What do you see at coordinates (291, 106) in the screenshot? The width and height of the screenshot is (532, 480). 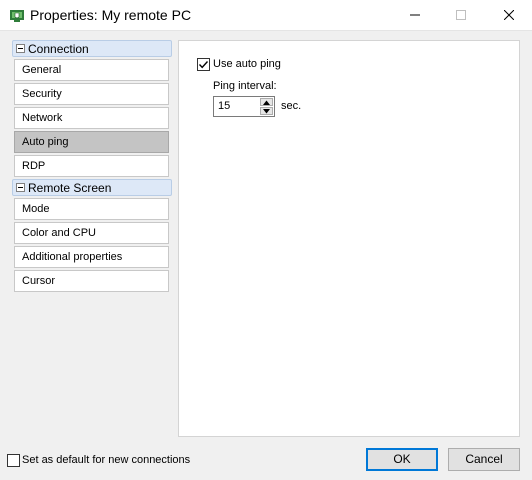 I see `ping-interval-unit: sec.` at bounding box center [291, 106].